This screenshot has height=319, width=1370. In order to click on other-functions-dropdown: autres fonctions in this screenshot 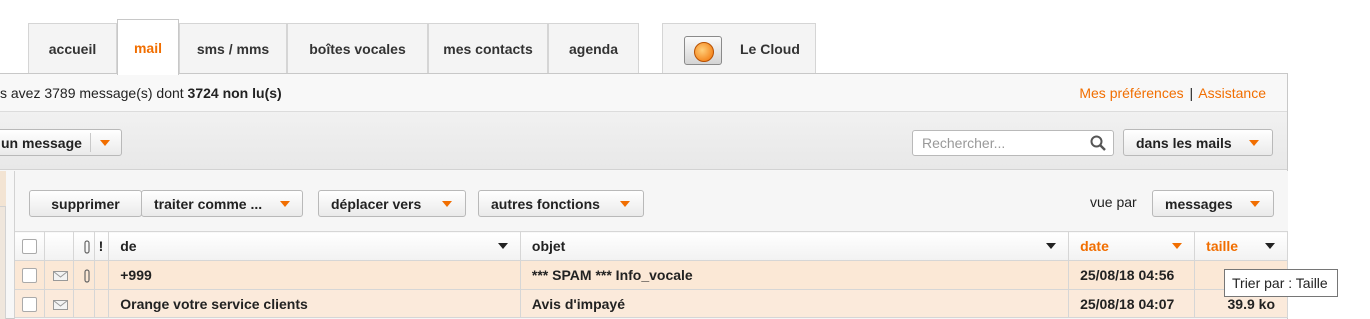, I will do `click(561, 203)`.